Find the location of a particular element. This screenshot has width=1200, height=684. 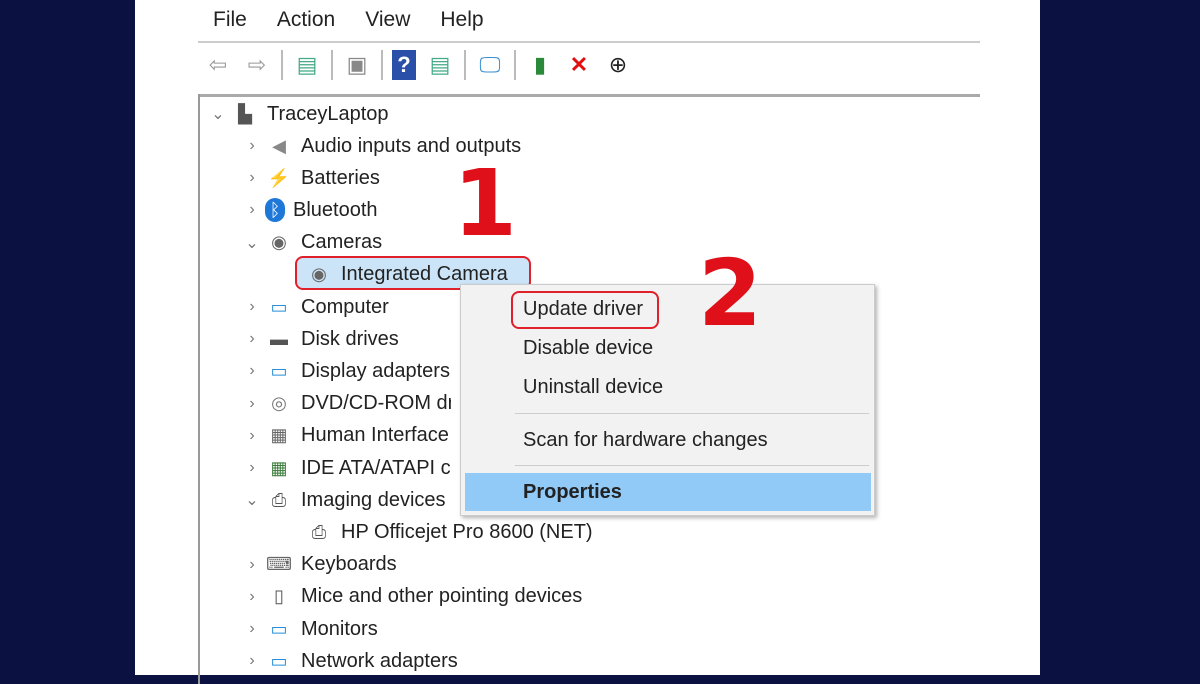

tree-item-label: DVD/CD-ROM drives is located at coordinates (376, 403).